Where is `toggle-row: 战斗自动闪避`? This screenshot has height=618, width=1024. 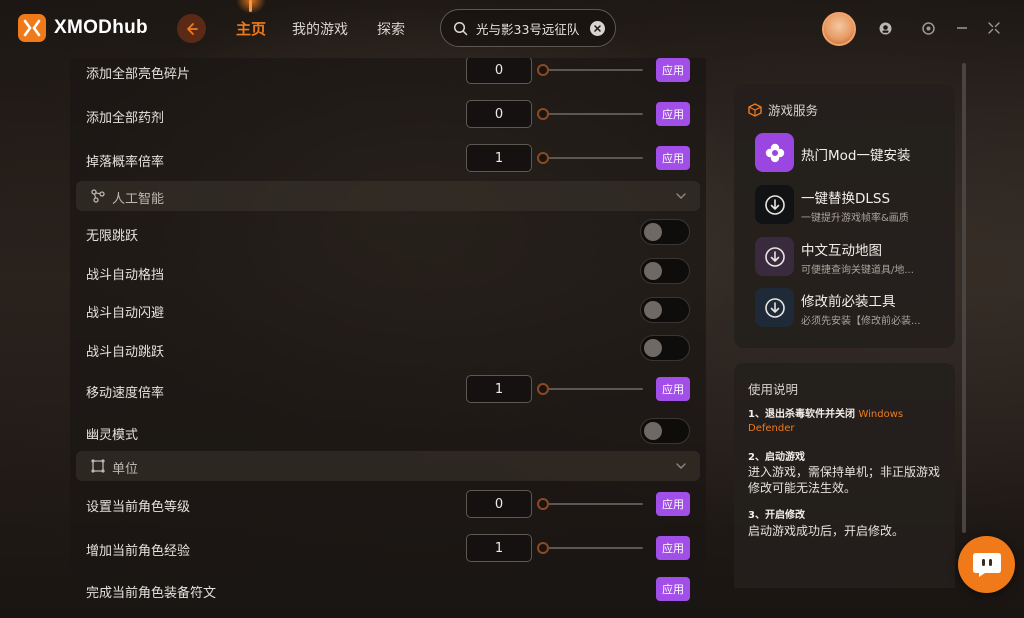
toggle-row: 战斗自动闪避 is located at coordinates (388, 310).